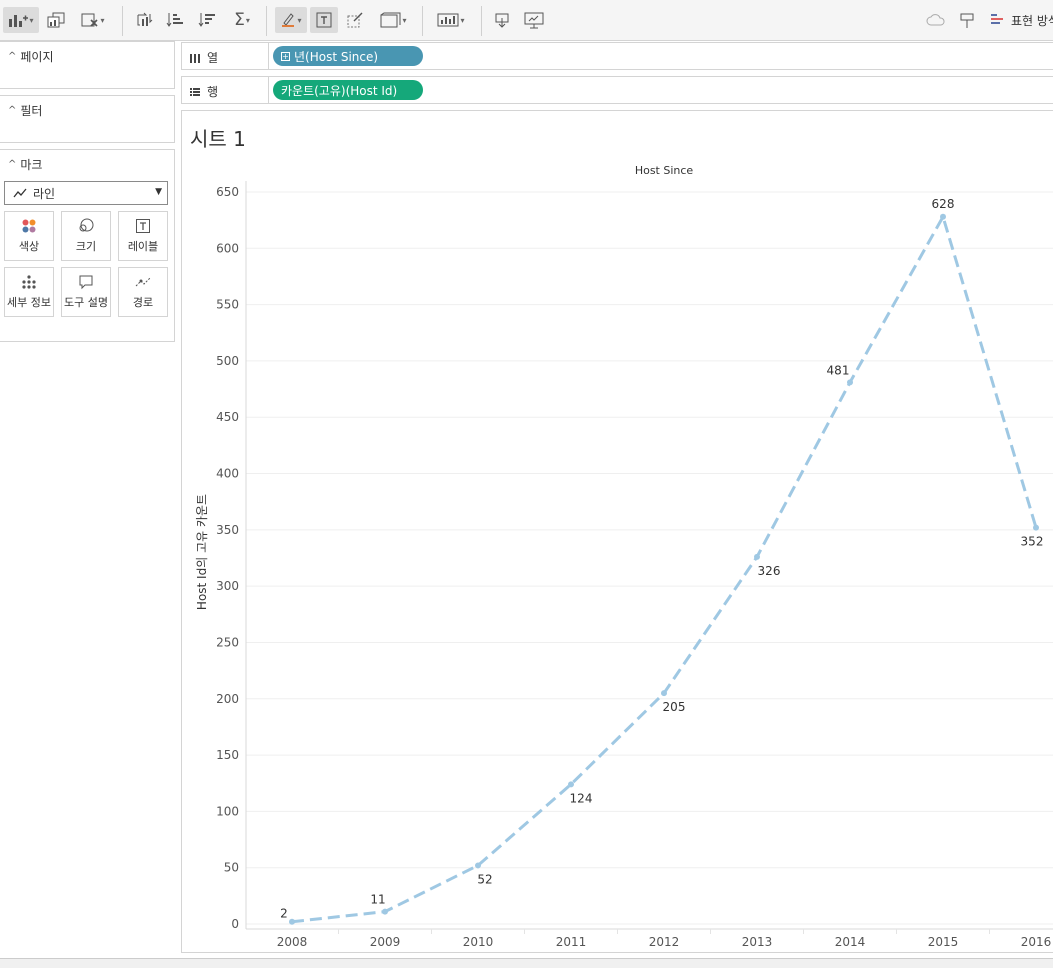 The height and width of the screenshot is (968, 1053). I want to click on mark-type-select: 라인 ▼, so click(86, 193).